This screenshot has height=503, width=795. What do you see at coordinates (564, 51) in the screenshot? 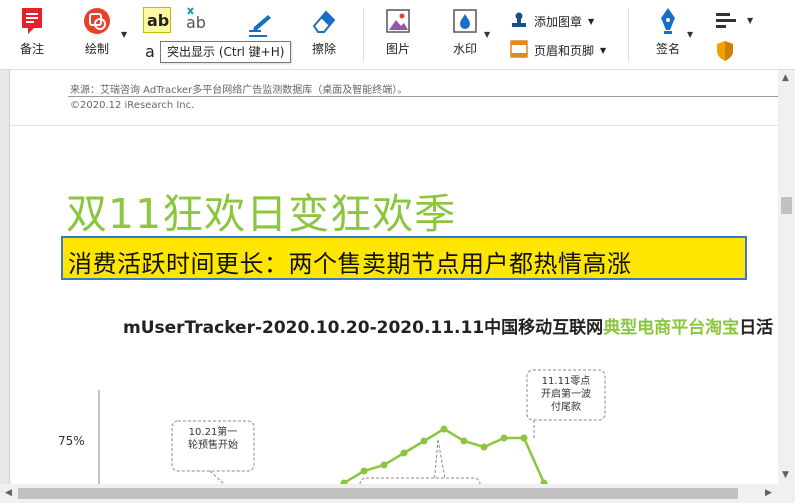
I see `header-footer-label: 页眉和页脚` at bounding box center [564, 51].